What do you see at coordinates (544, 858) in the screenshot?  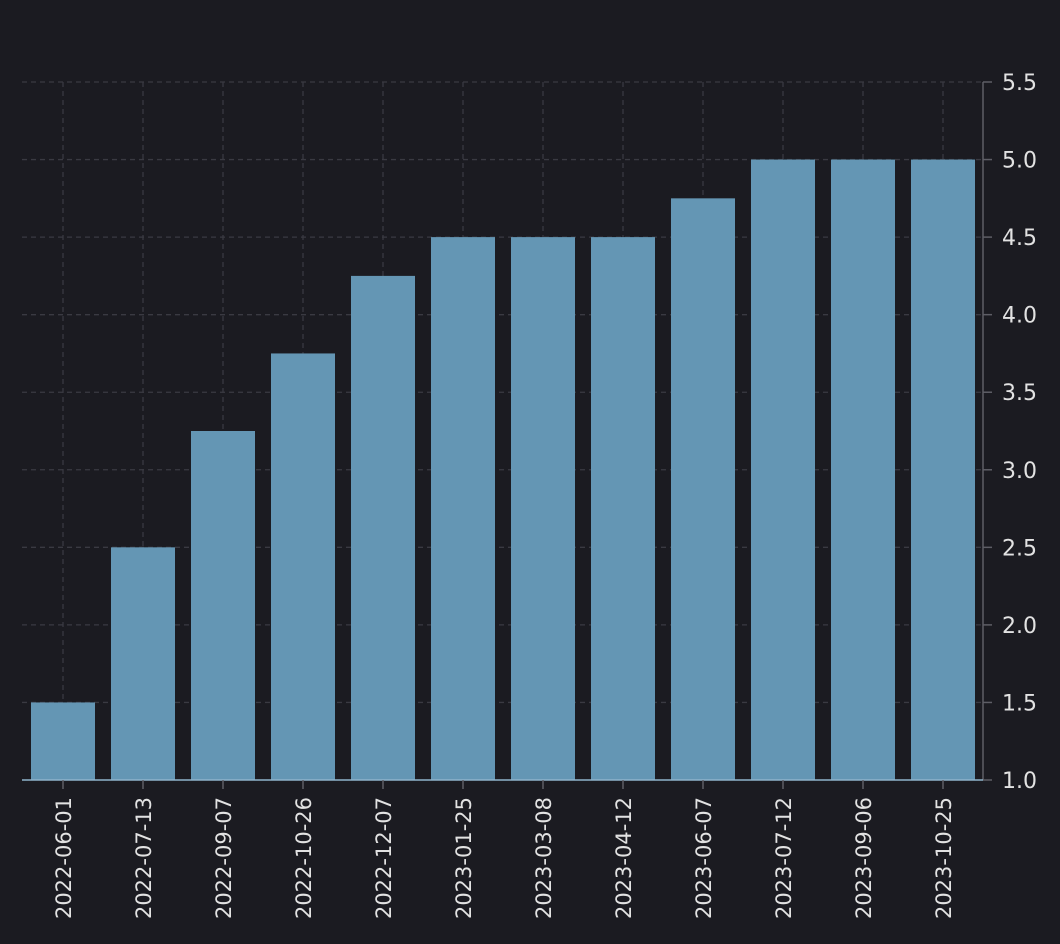 I see `x-tick-label: 2023-03-08` at bounding box center [544, 858].